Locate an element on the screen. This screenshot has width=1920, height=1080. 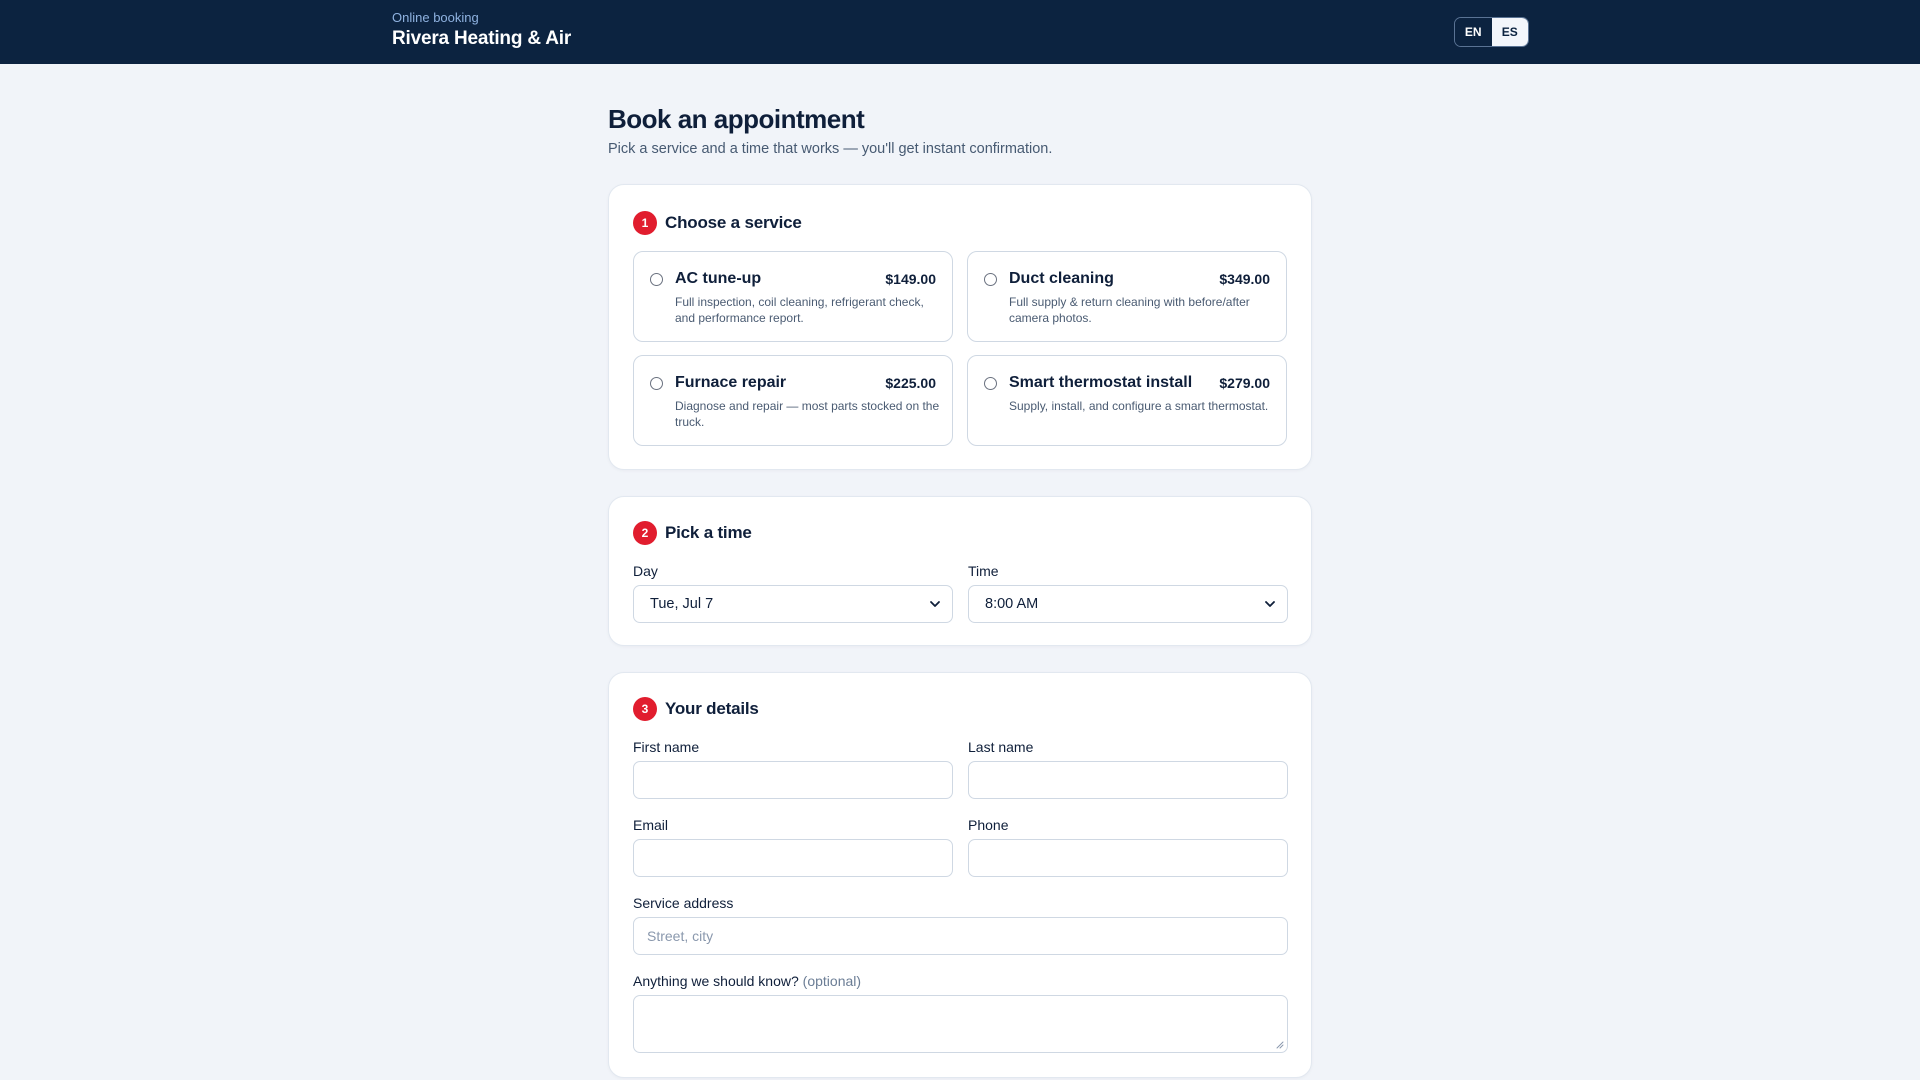
last-name-label: Last name is located at coordinates (1001, 747).